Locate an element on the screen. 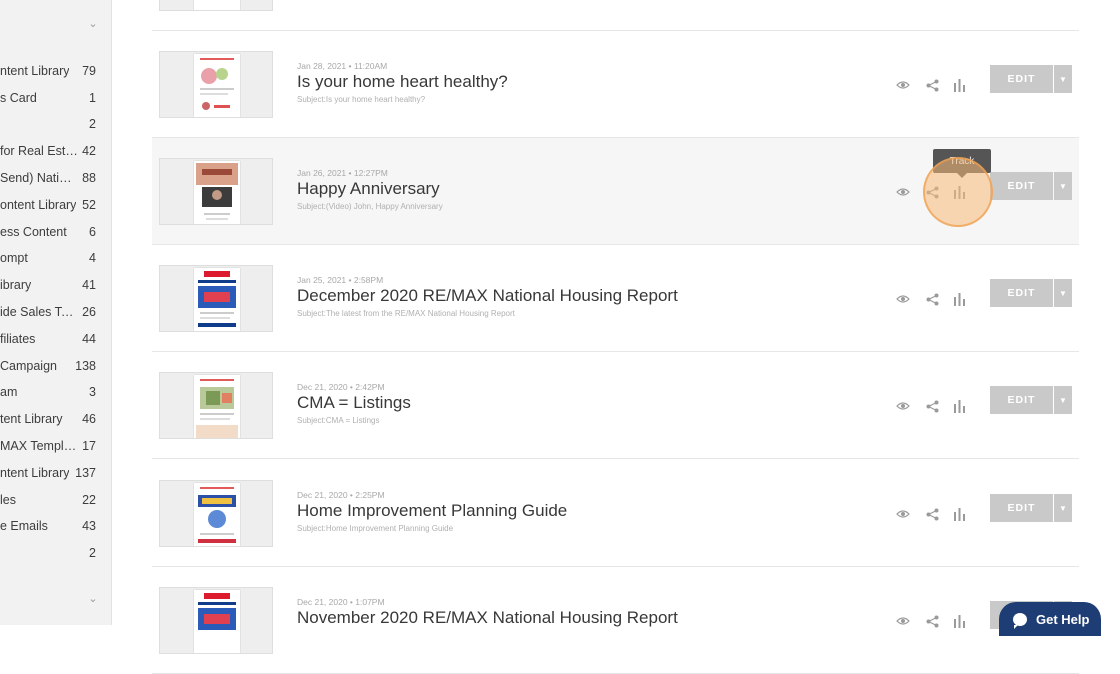  sidebar-item: ntent Library 79 is located at coordinates (55, 71).